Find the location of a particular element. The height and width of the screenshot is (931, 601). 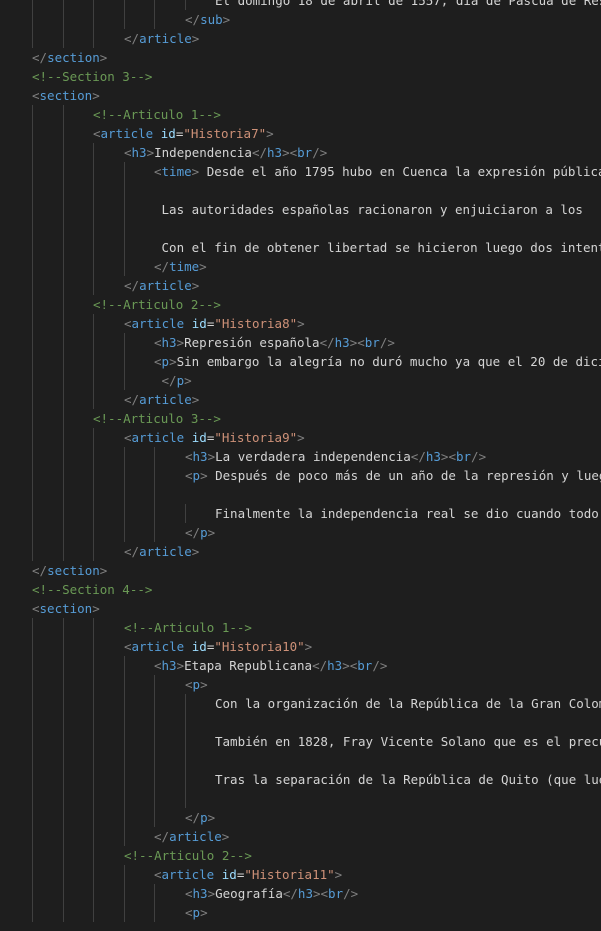

token-tag: p is located at coordinates (196, 912).